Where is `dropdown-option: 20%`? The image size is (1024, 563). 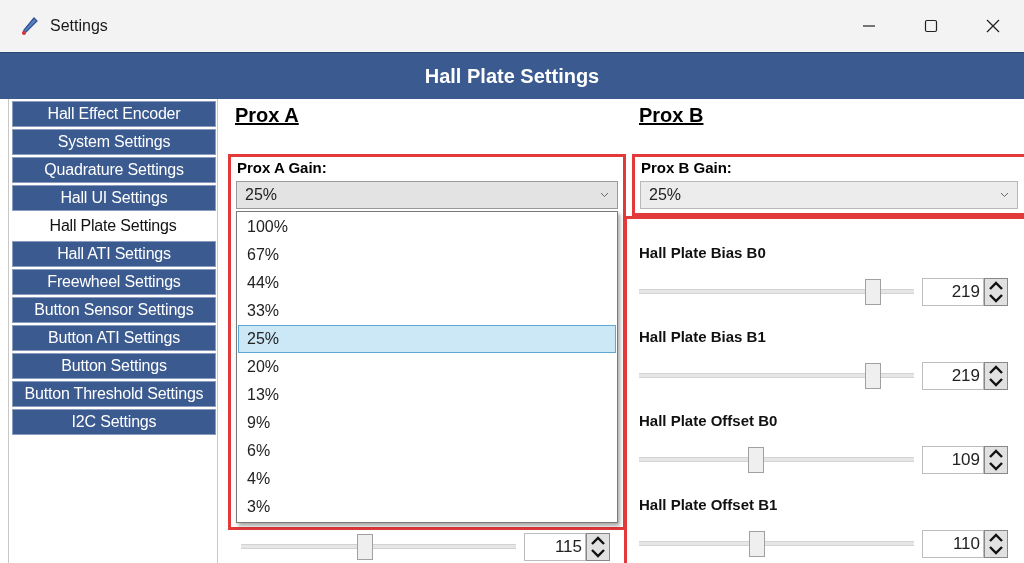 dropdown-option: 20% is located at coordinates (427, 367).